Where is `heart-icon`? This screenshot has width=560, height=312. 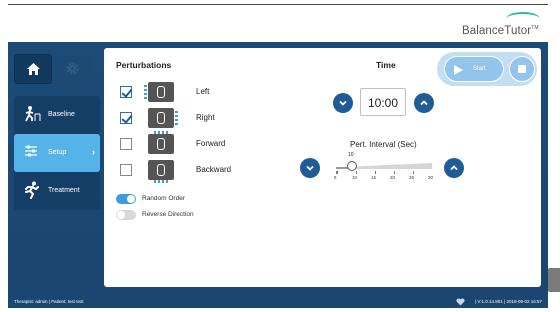 heart-icon is located at coordinates (460, 302).